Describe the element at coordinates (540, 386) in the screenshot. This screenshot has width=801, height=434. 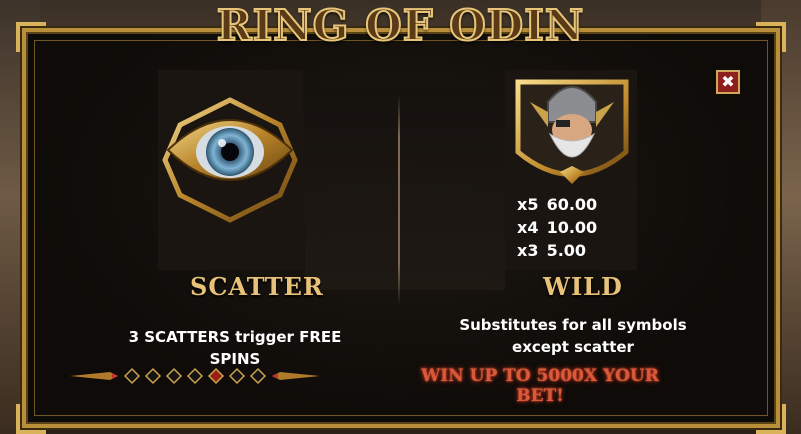
I see `max-win-banner: WIN UP TO 5000X YOUR BET!` at that location.